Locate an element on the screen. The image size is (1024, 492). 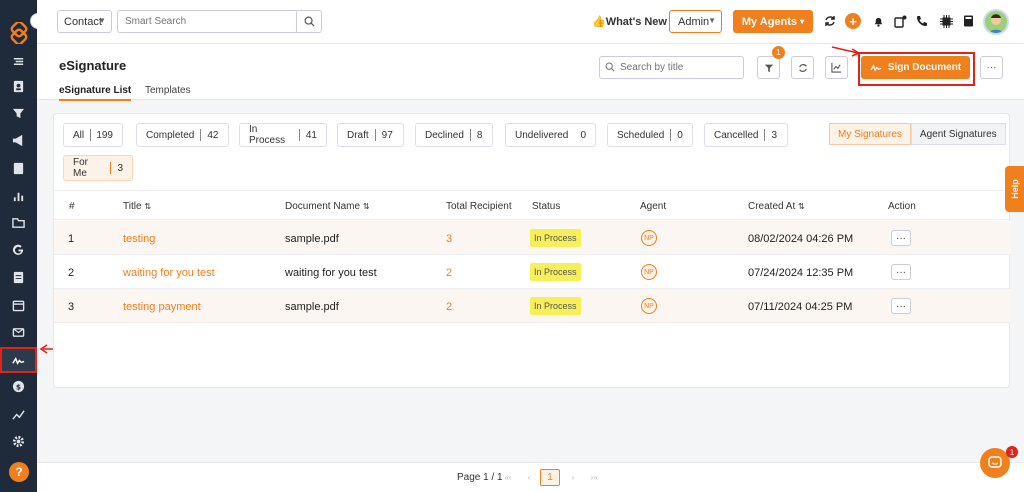
add-icon: + is located at coordinates (853, 21).